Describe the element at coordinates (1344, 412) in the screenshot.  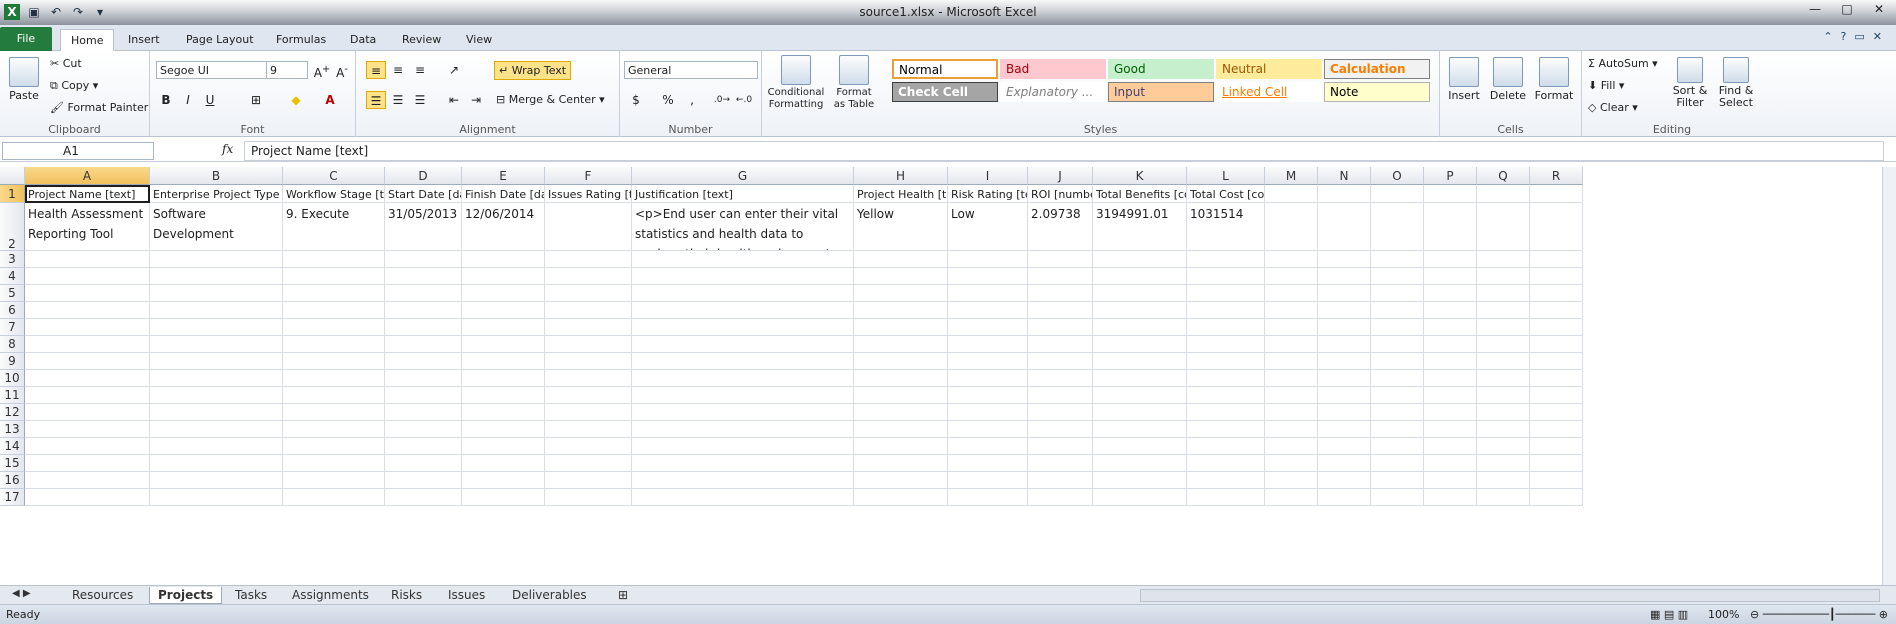
I see `cell-n12` at that location.